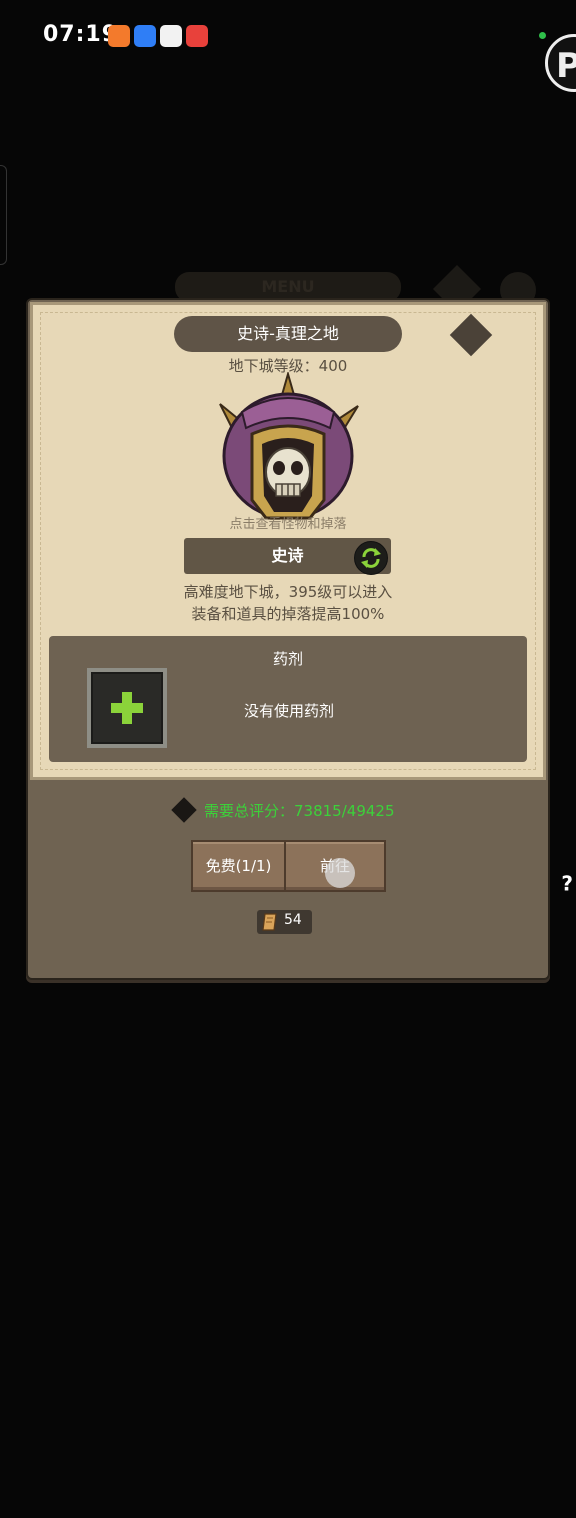  I want to click on ticket-count: 54, so click(293, 920).